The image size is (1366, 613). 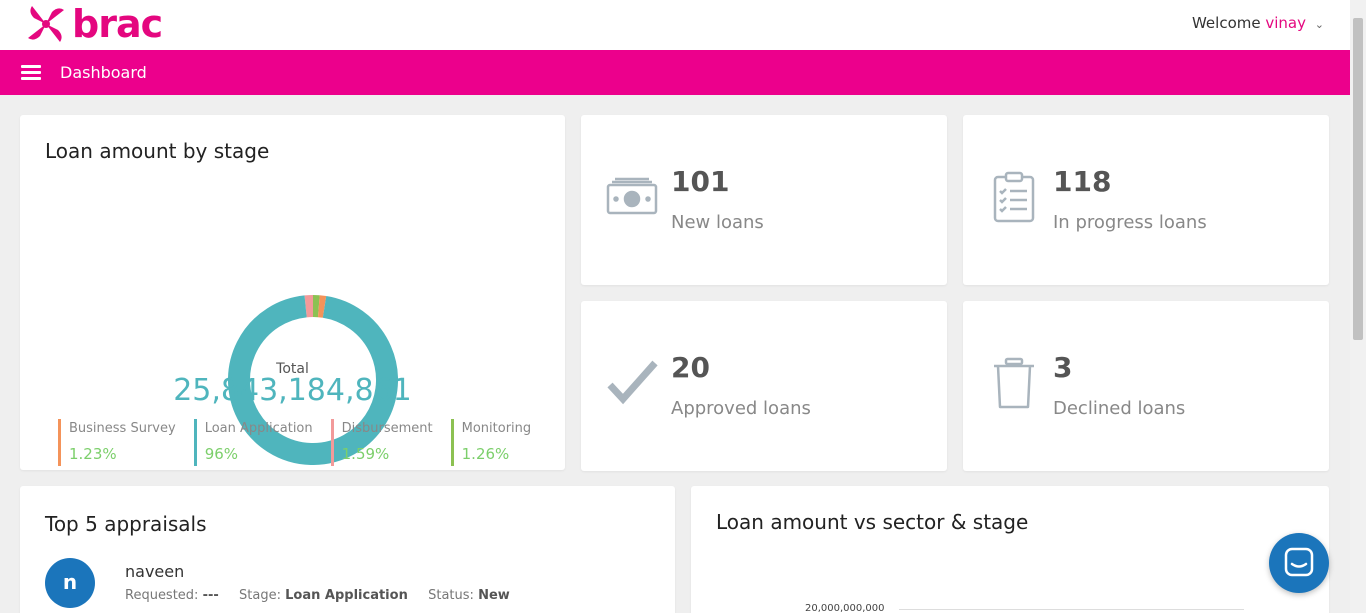 What do you see at coordinates (381, 442) in the screenshot?
I see `legend-item-disbursement: Disbursement 1.59%` at bounding box center [381, 442].